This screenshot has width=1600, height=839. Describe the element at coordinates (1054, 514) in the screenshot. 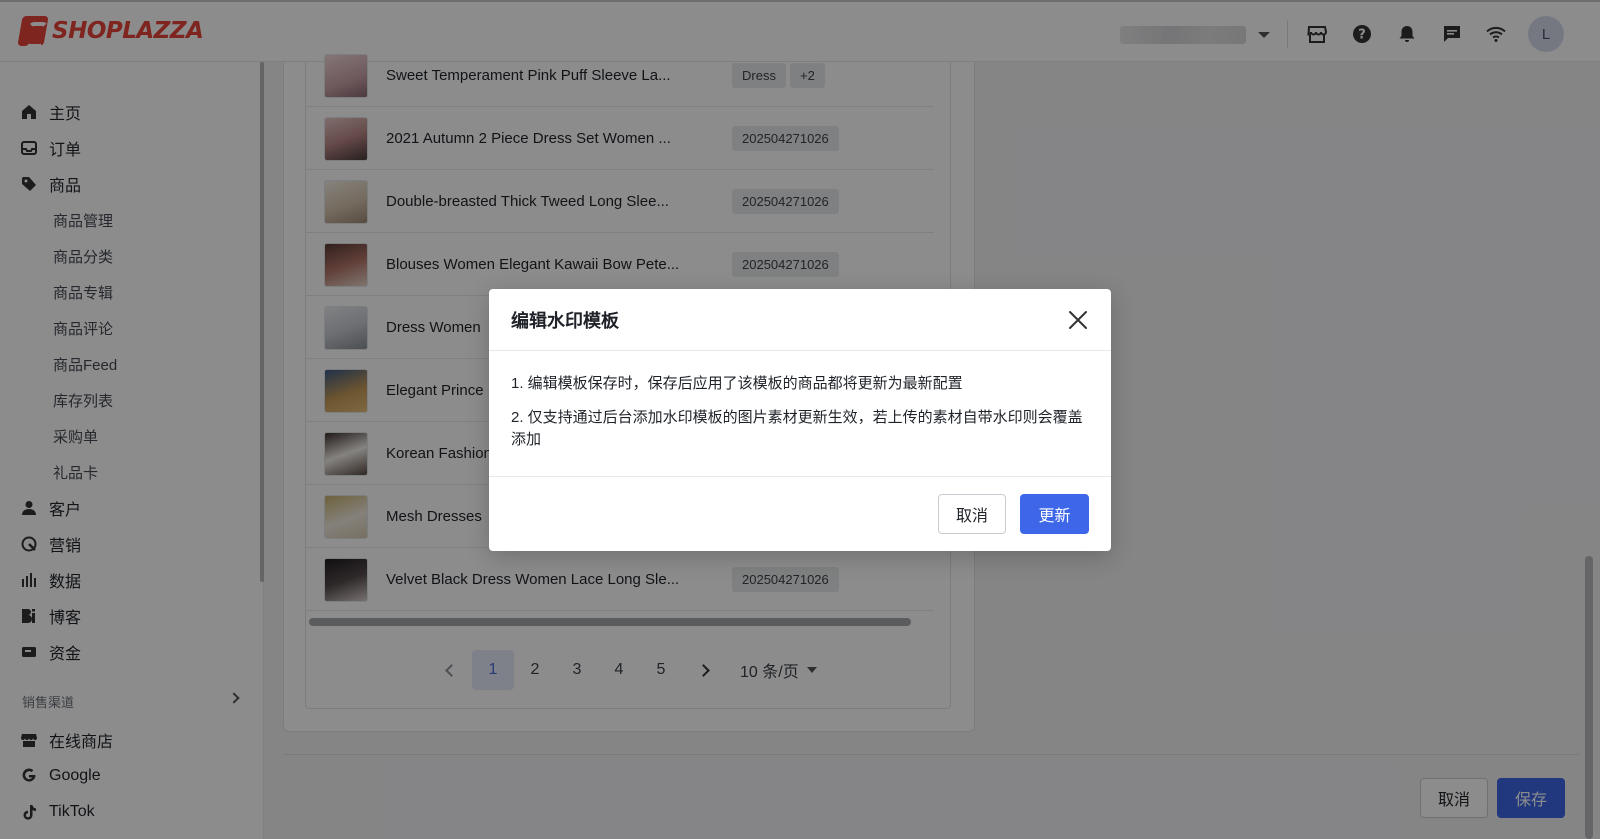

I see `dialog-update-button: 更新` at that location.